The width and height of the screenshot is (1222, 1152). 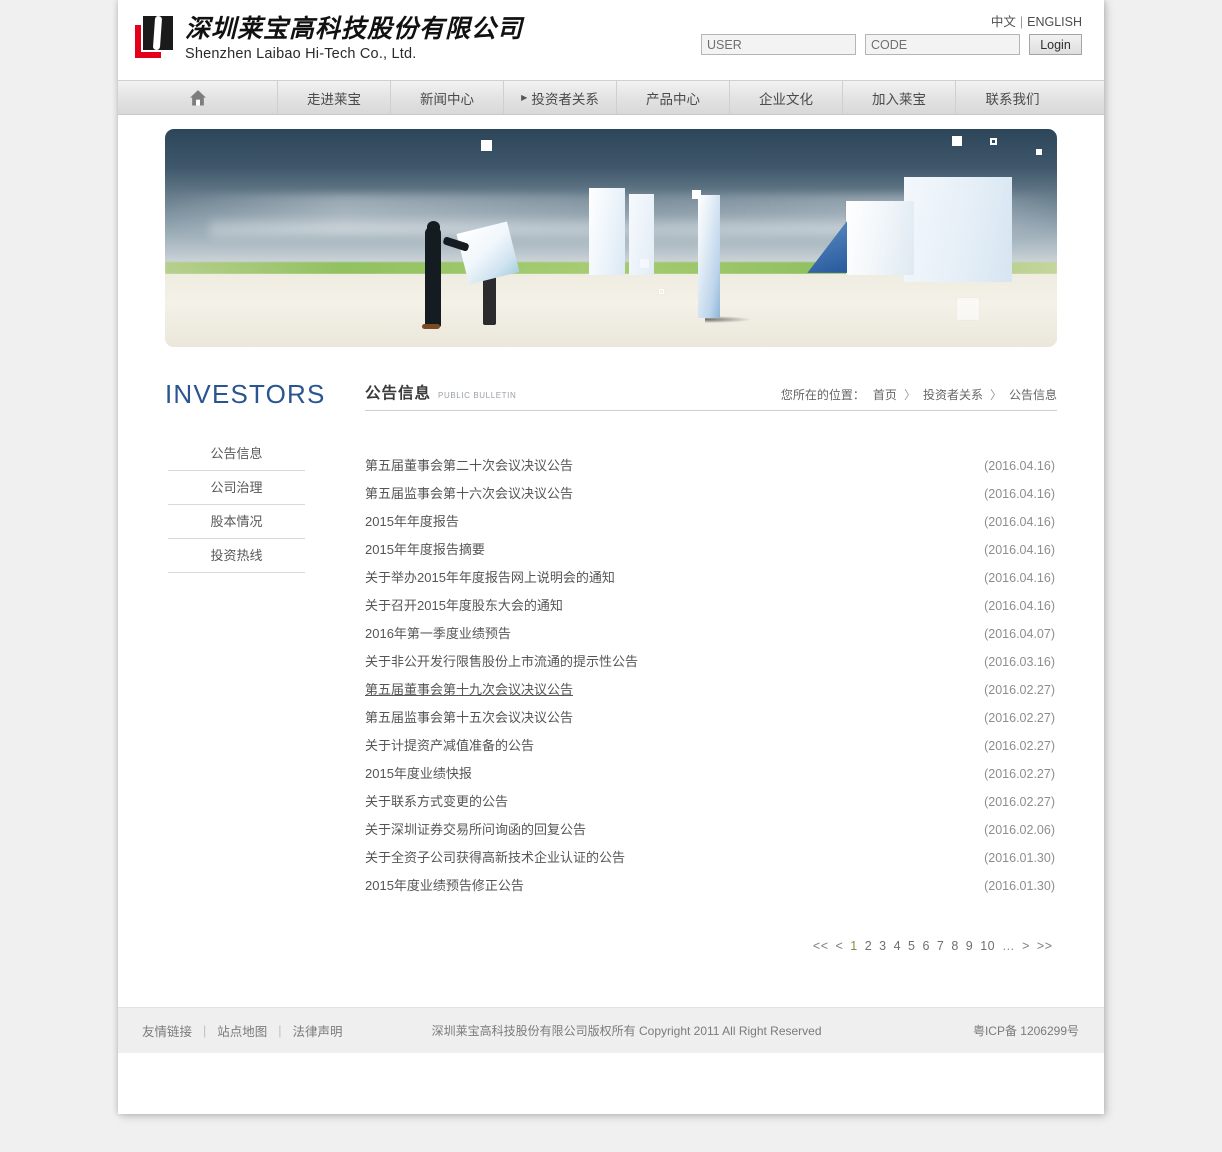 I want to click on section-title-en: PUBLIC BULLETIN, so click(x=477, y=395).